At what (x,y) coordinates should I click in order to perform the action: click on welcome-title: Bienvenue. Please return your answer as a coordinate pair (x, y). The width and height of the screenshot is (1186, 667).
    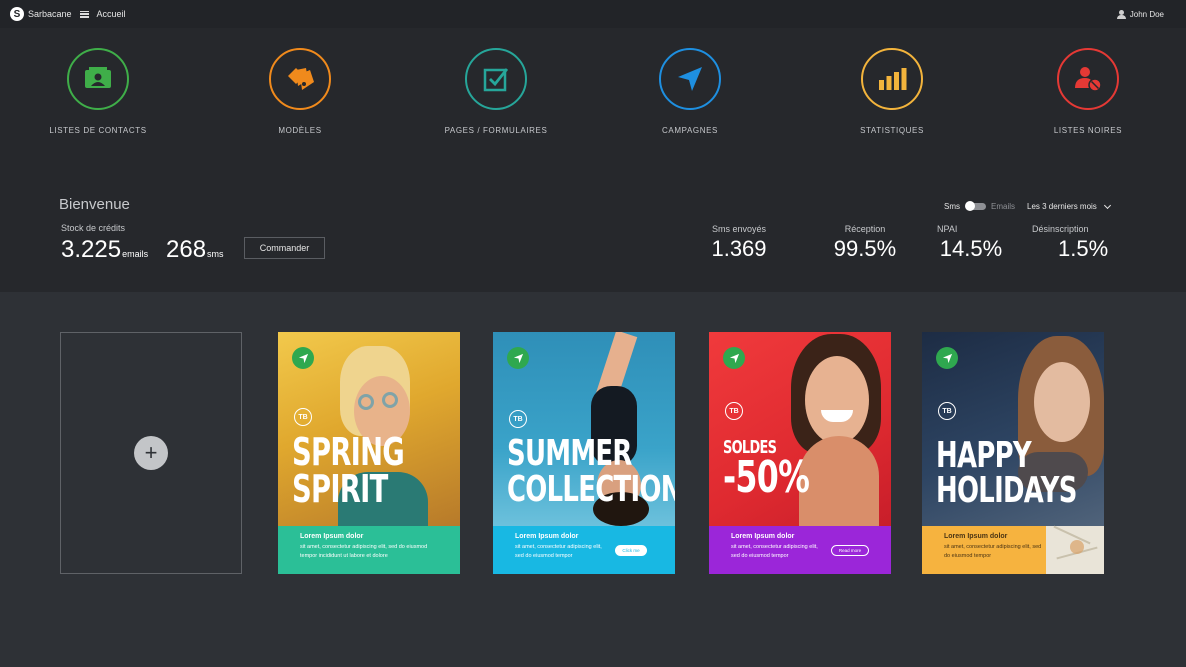
    Looking at the image, I should click on (94, 204).